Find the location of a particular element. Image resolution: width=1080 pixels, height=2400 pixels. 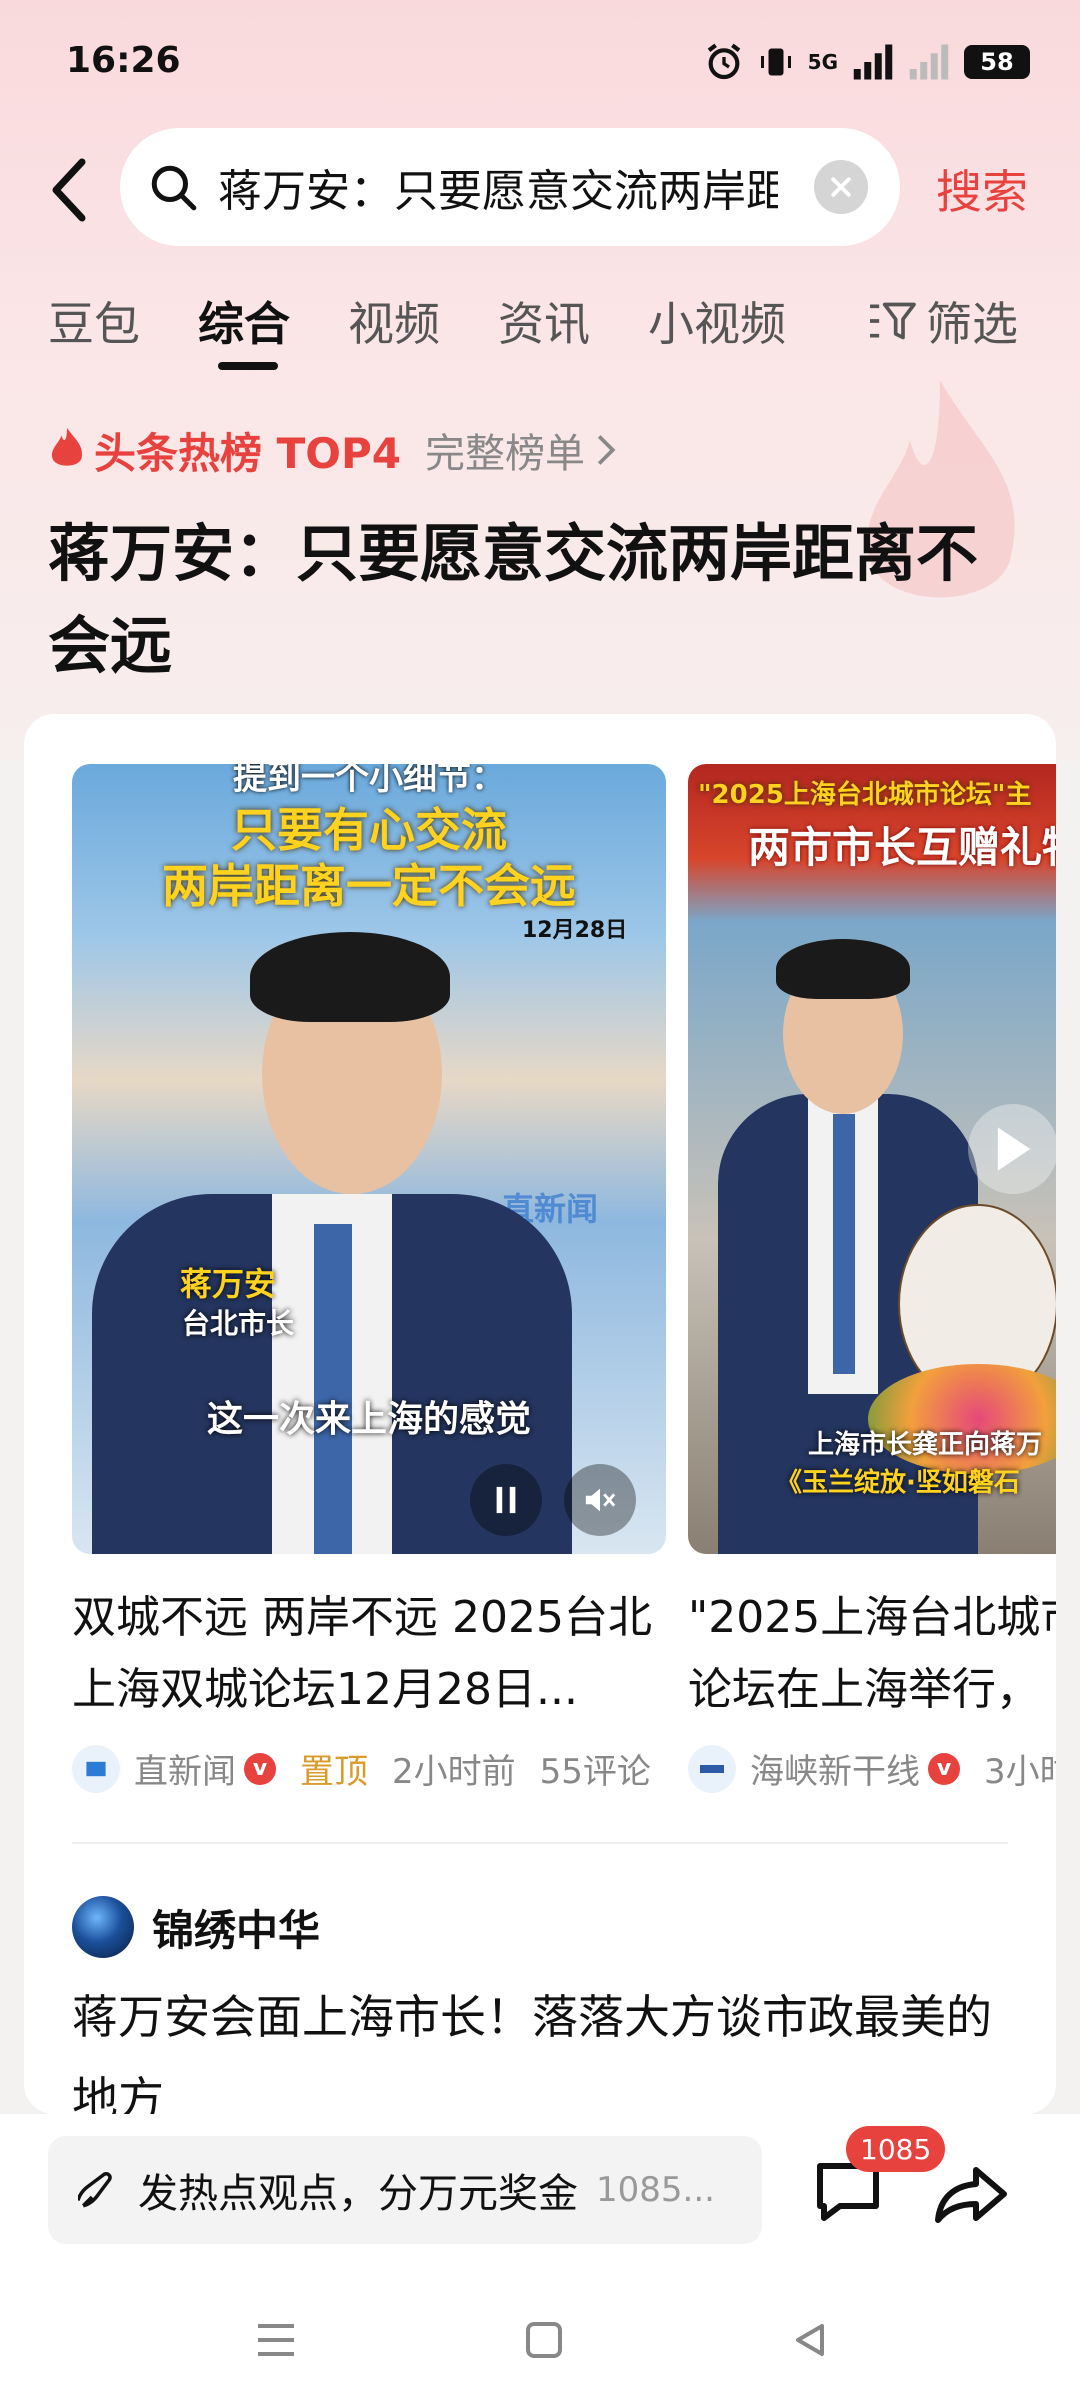

share-arrow-icon is located at coordinates (971, 2195).